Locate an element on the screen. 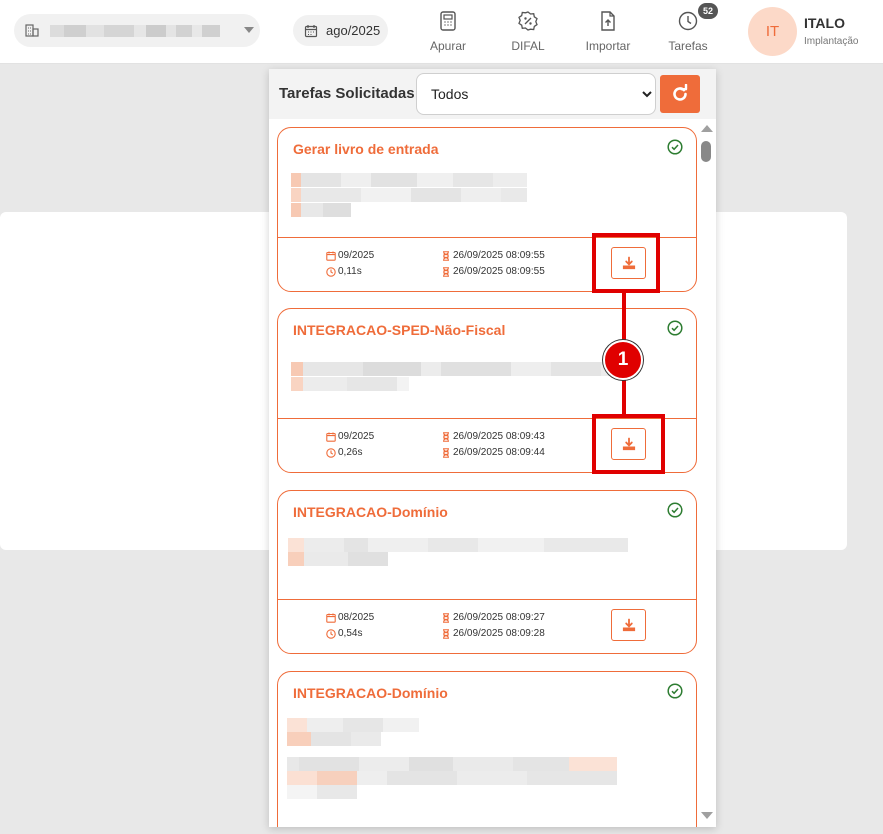 The image size is (883, 834). nav-apurar: Apurar is located at coordinates (448, 34).